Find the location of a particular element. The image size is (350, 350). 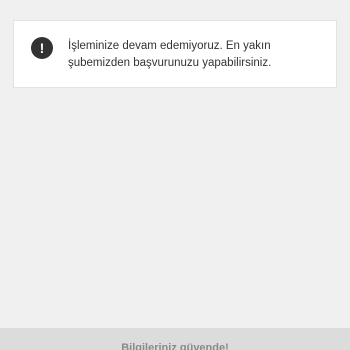

security-footer-text: Bilgileriniz güvende! is located at coordinates (175, 346).